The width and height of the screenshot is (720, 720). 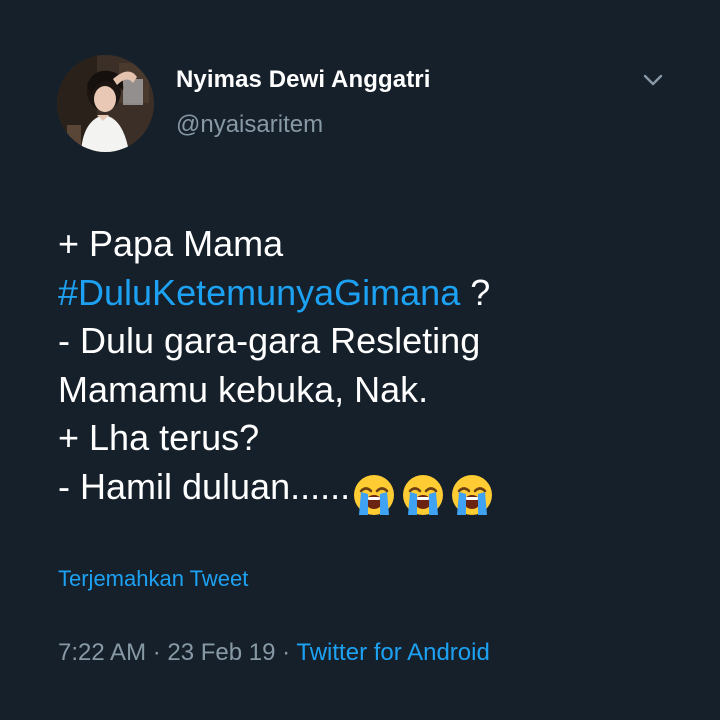 I want to click on tweet-line: Mamamu kebuka, Nak., so click(x=378, y=390).